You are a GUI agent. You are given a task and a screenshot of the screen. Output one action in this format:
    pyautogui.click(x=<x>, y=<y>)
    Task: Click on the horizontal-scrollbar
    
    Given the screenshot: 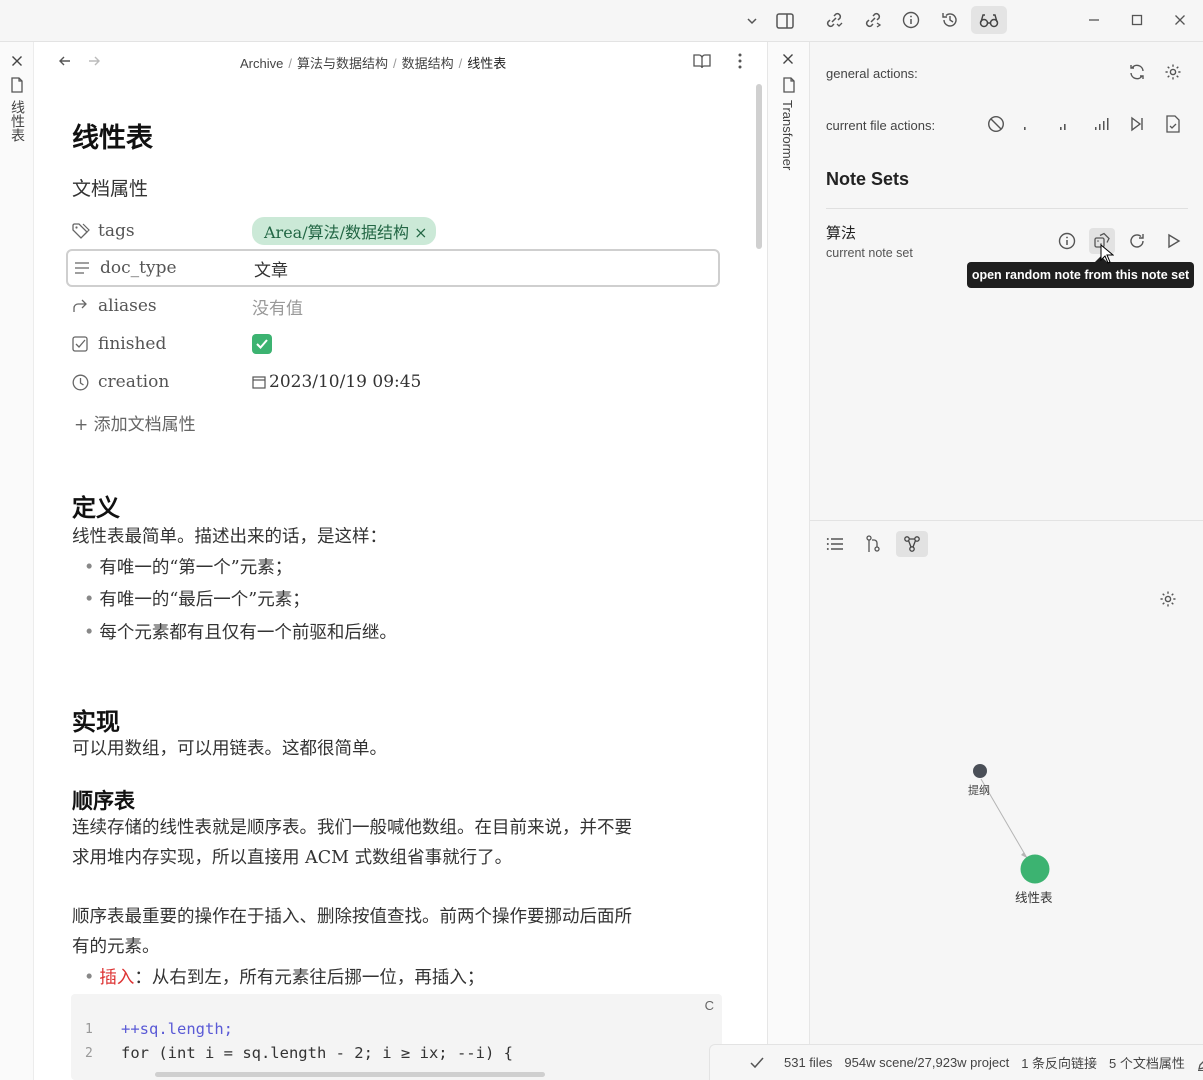 What is the action you would take?
    pyautogui.click(x=350, y=1074)
    